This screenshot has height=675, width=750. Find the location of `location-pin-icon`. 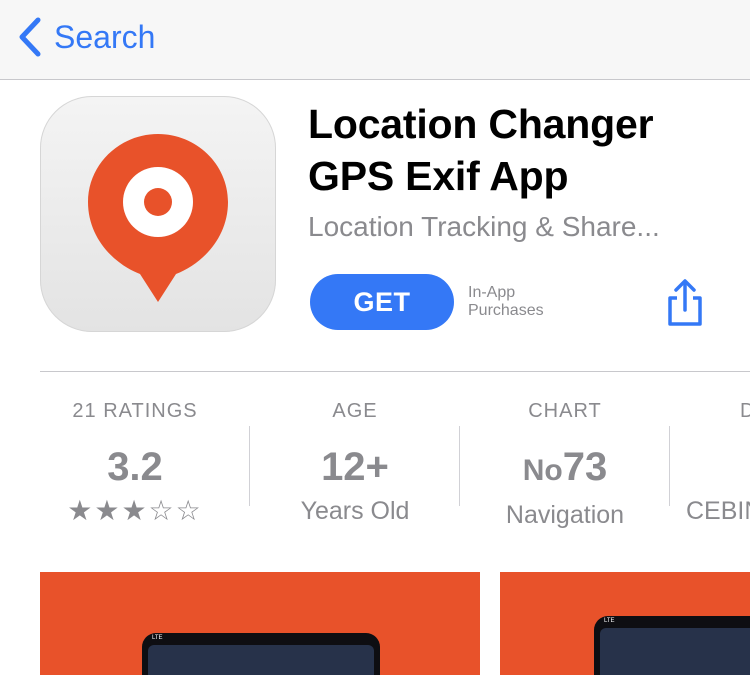

location-pin-icon is located at coordinates (158, 218).